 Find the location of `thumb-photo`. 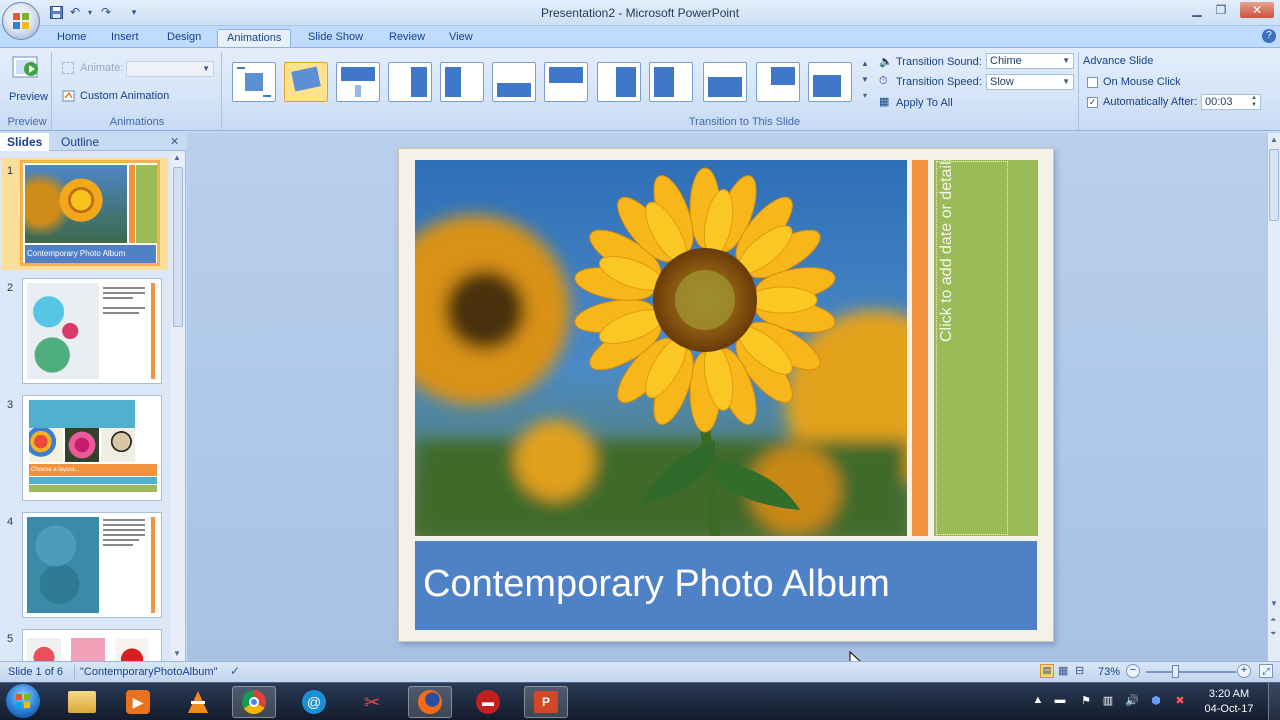

thumb-photo is located at coordinates (118, 445).